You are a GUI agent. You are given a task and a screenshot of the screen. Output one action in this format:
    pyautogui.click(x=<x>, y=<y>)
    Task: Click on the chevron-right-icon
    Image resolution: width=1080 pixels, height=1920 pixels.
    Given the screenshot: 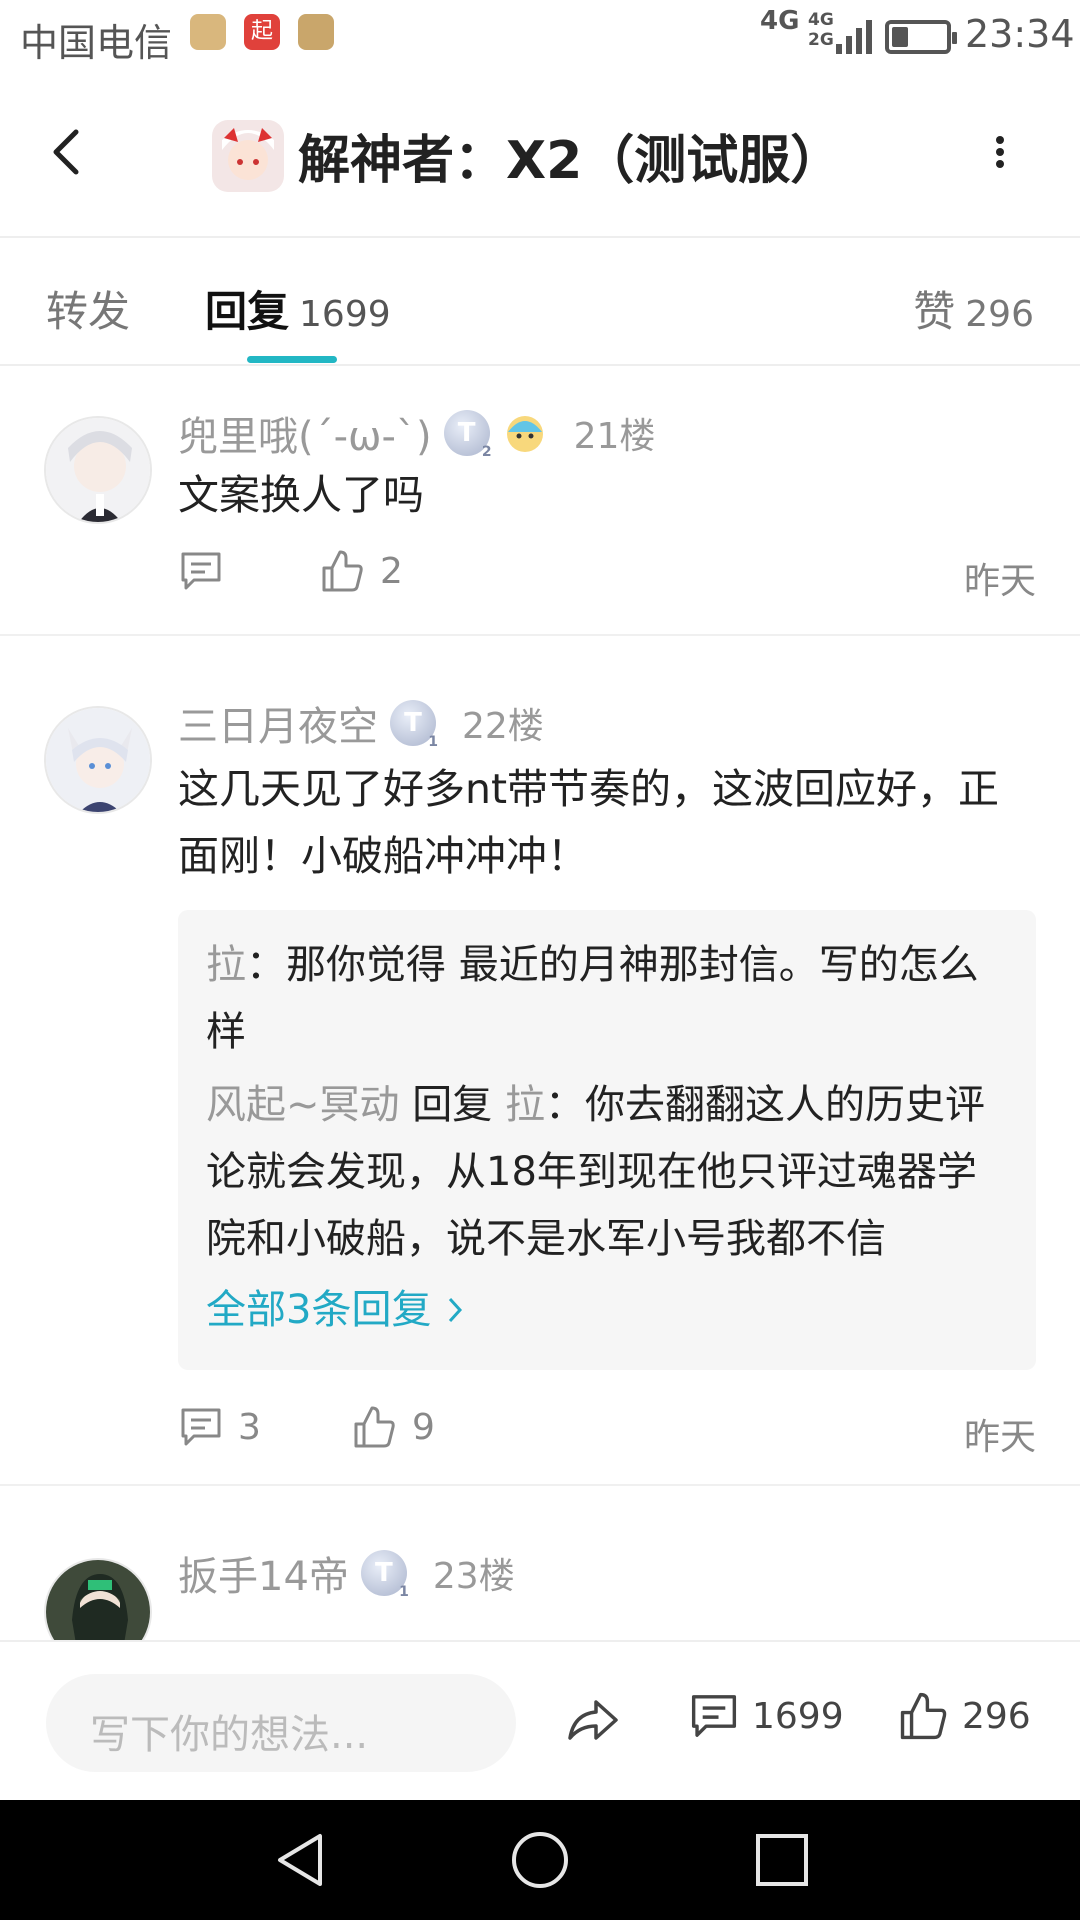 What is the action you would take?
    pyautogui.click(x=456, y=1310)
    